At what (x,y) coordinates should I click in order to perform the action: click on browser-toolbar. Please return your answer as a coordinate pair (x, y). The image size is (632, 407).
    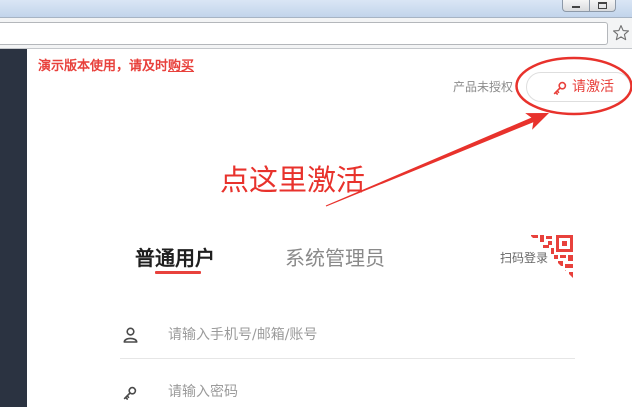
    Looking at the image, I should click on (316, 33).